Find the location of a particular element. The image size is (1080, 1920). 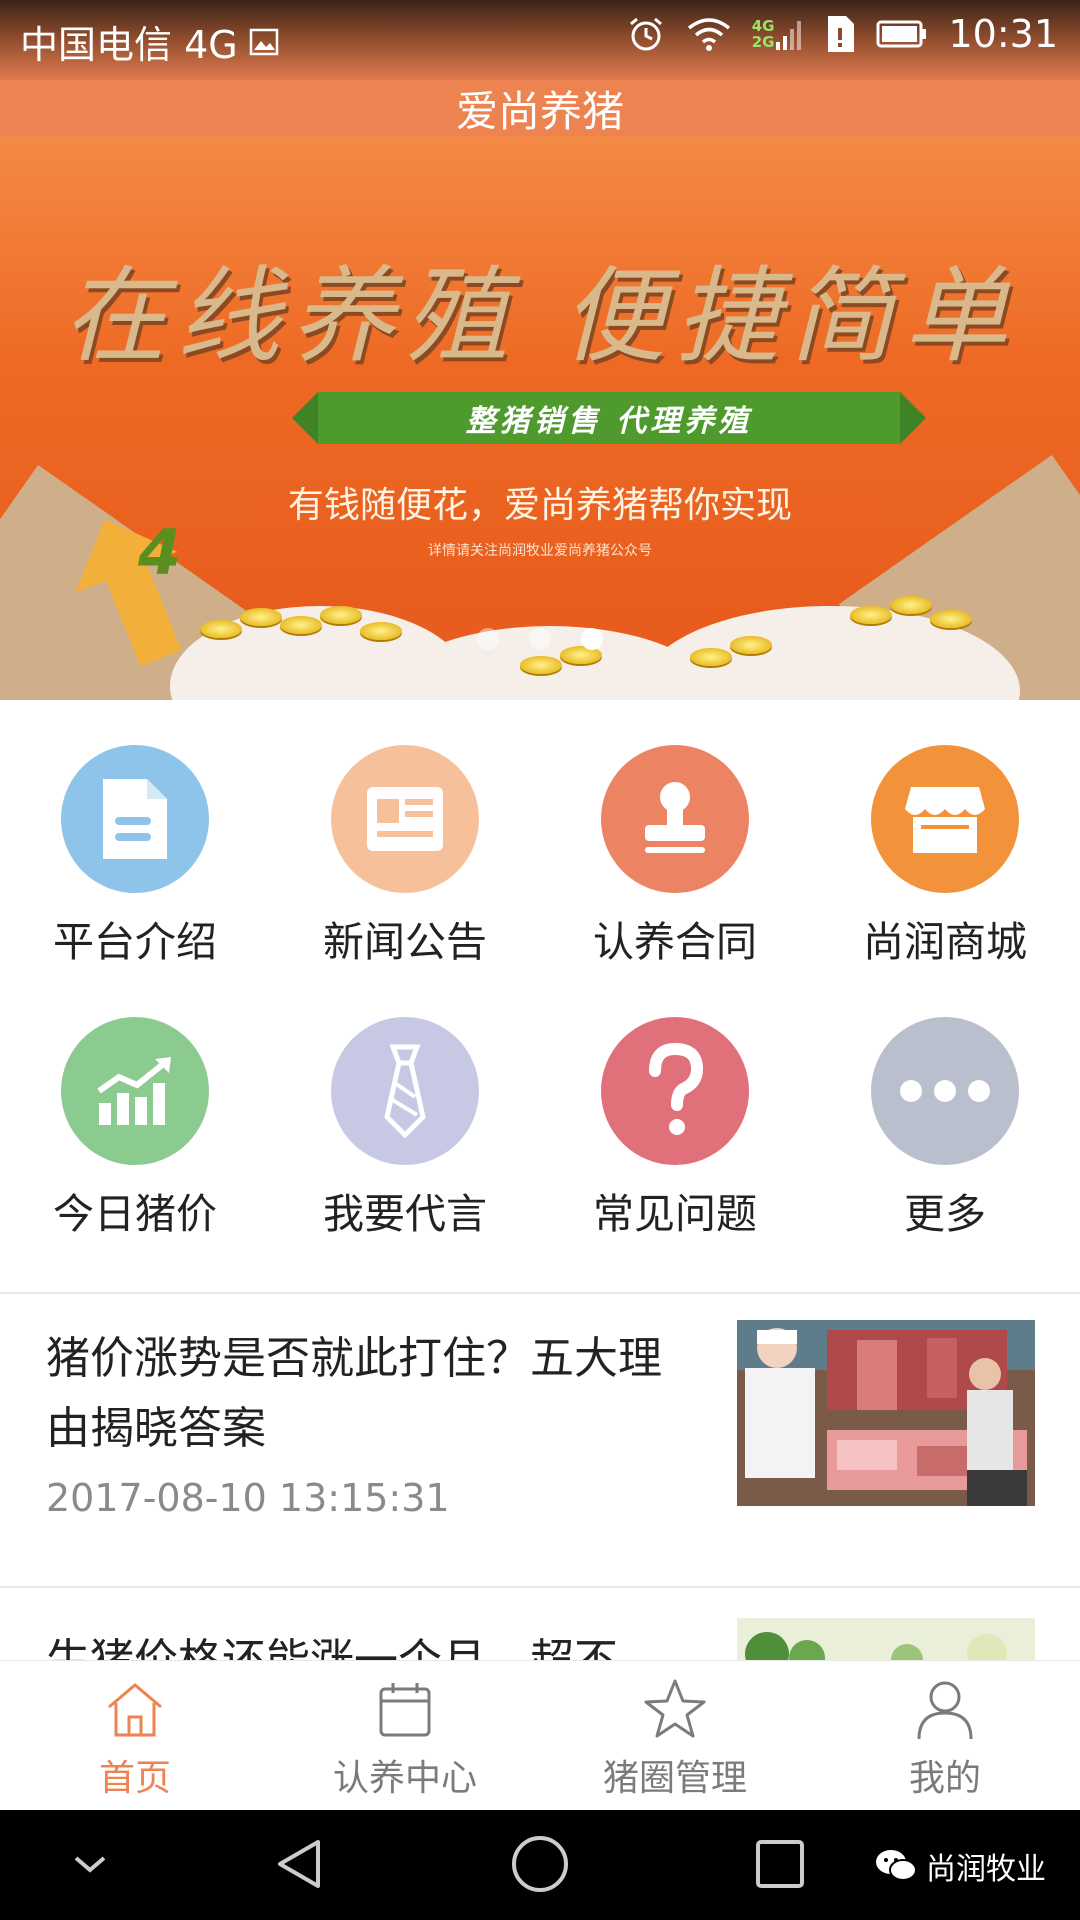

banner-headline: 在线养殖 便捷简单 is located at coordinates (540, 316).